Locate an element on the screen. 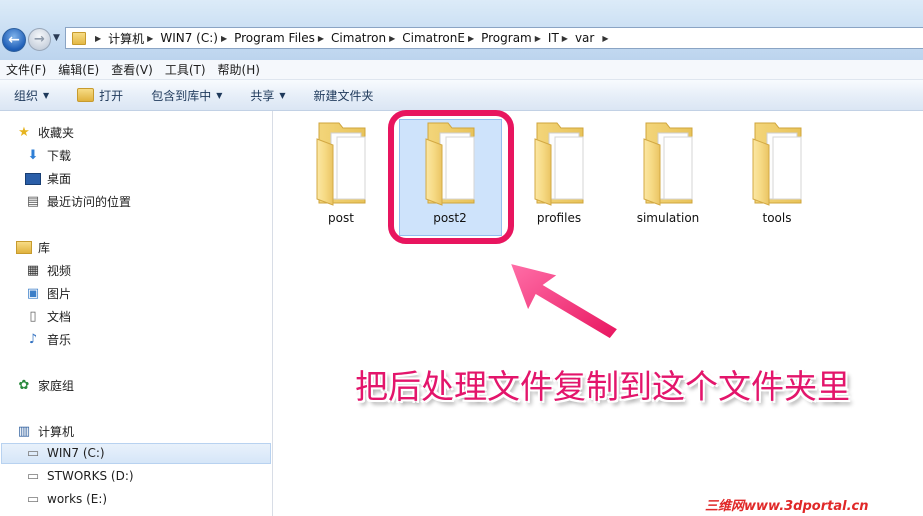 The image size is (923, 516). homegroup-icon: ✿ is located at coordinates (24, 385).